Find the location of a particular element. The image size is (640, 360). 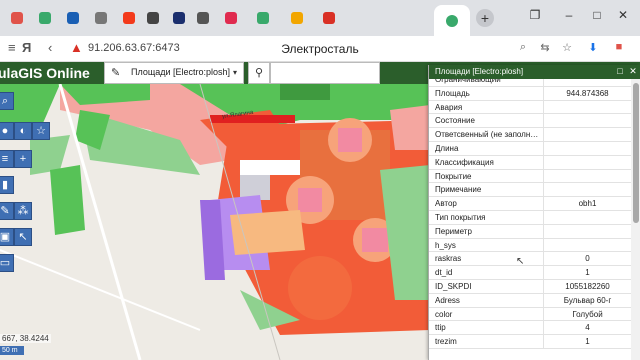

attribute-value: obh1 is located at coordinates (587, 204).